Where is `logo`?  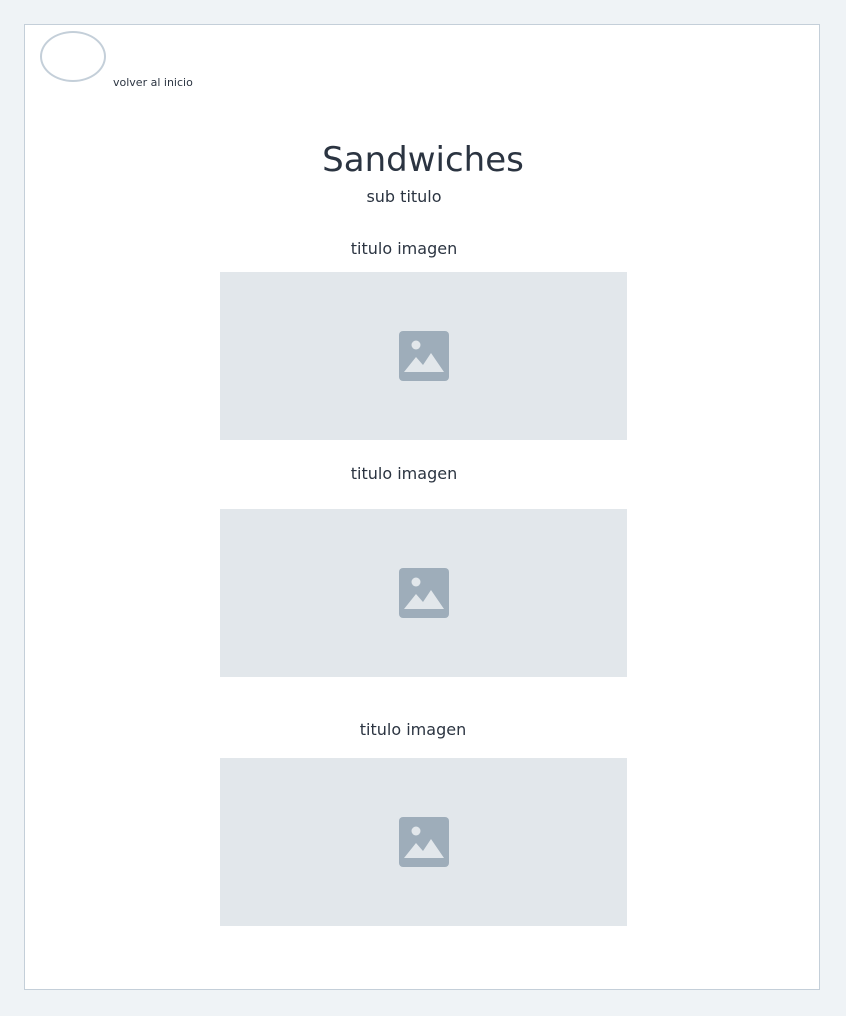 logo is located at coordinates (73, 56).